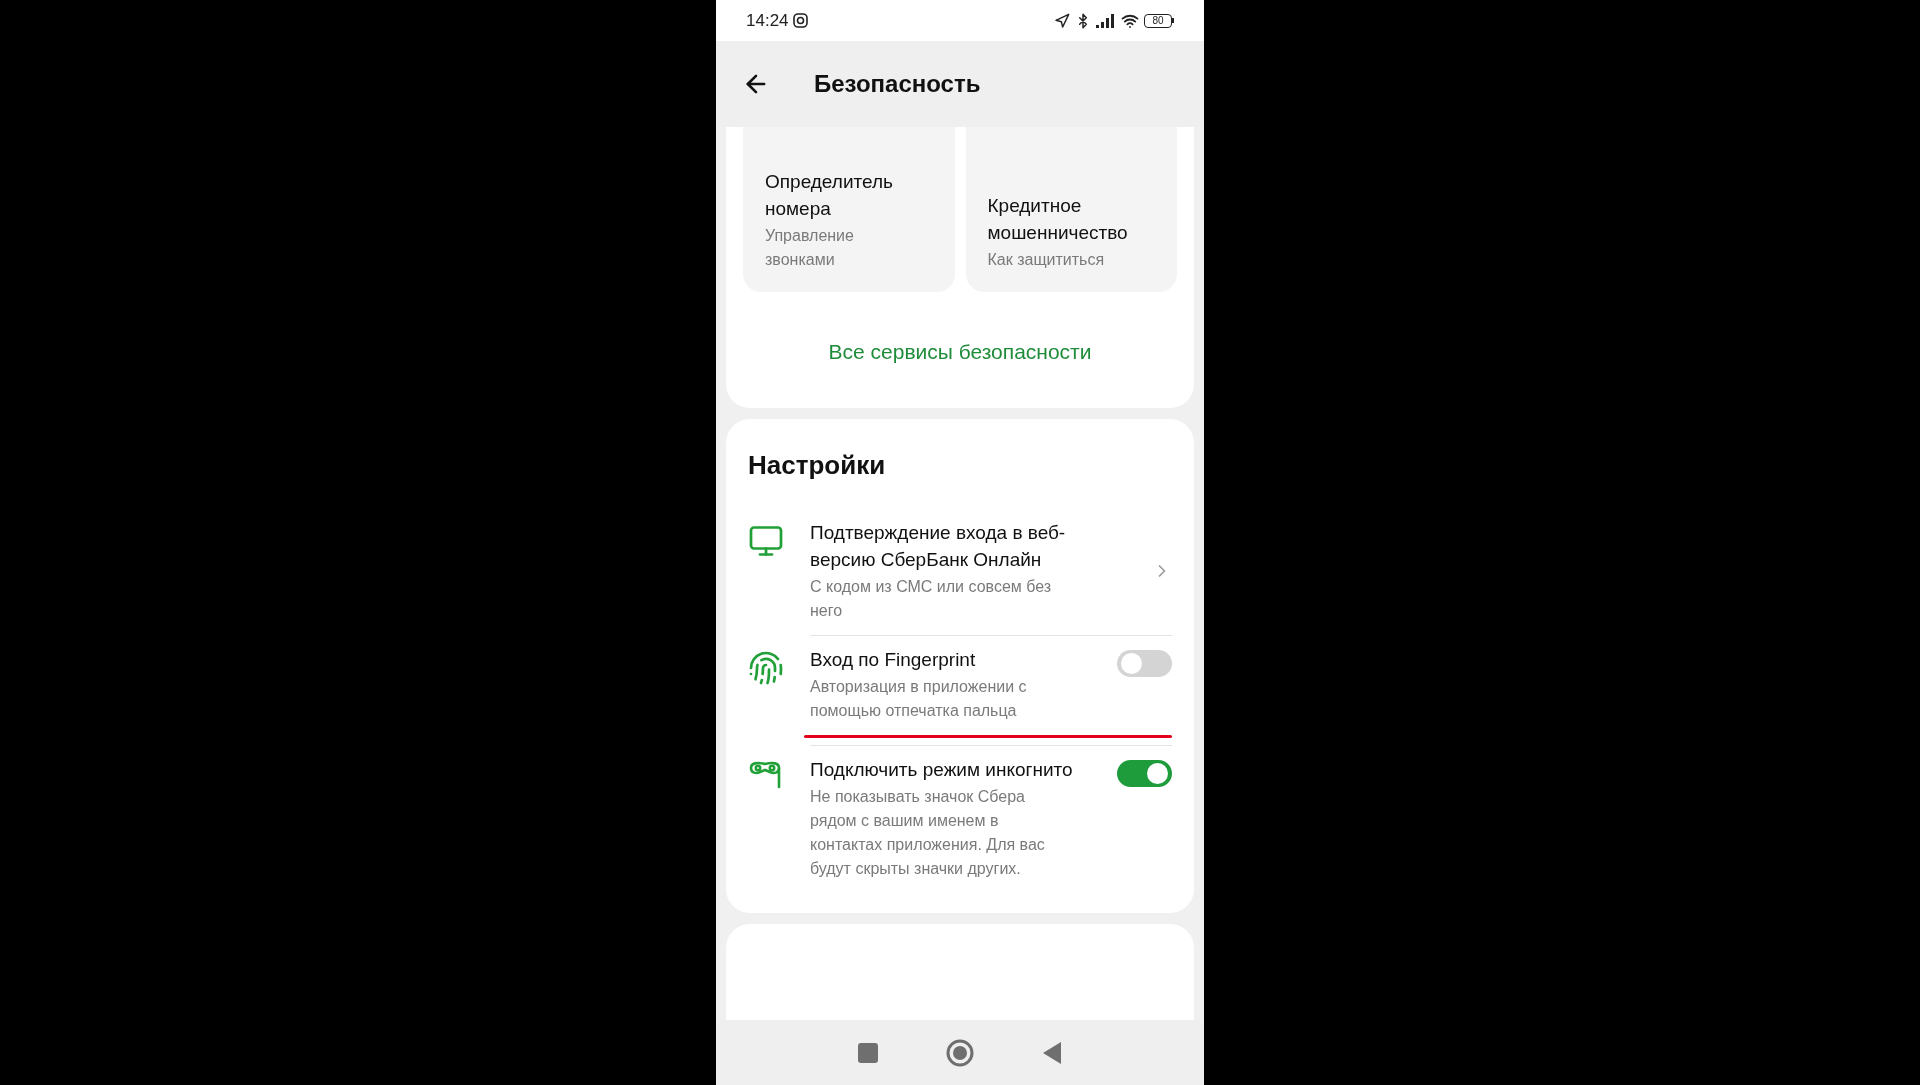  Describe the element at coordinates (931, 598) in the screenshot. I see `setting-description: С кодом из СМС или совсем без него` at that location.